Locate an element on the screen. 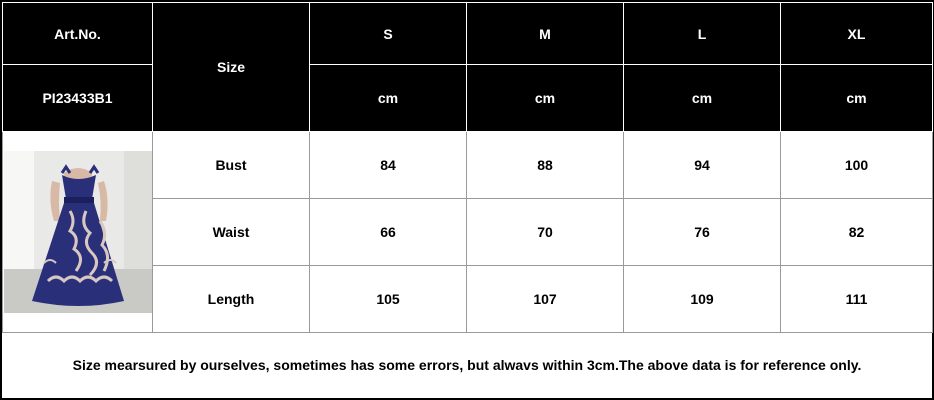 The image size is (934, 400). size-xl: XL is located at coordinates (856, 33).